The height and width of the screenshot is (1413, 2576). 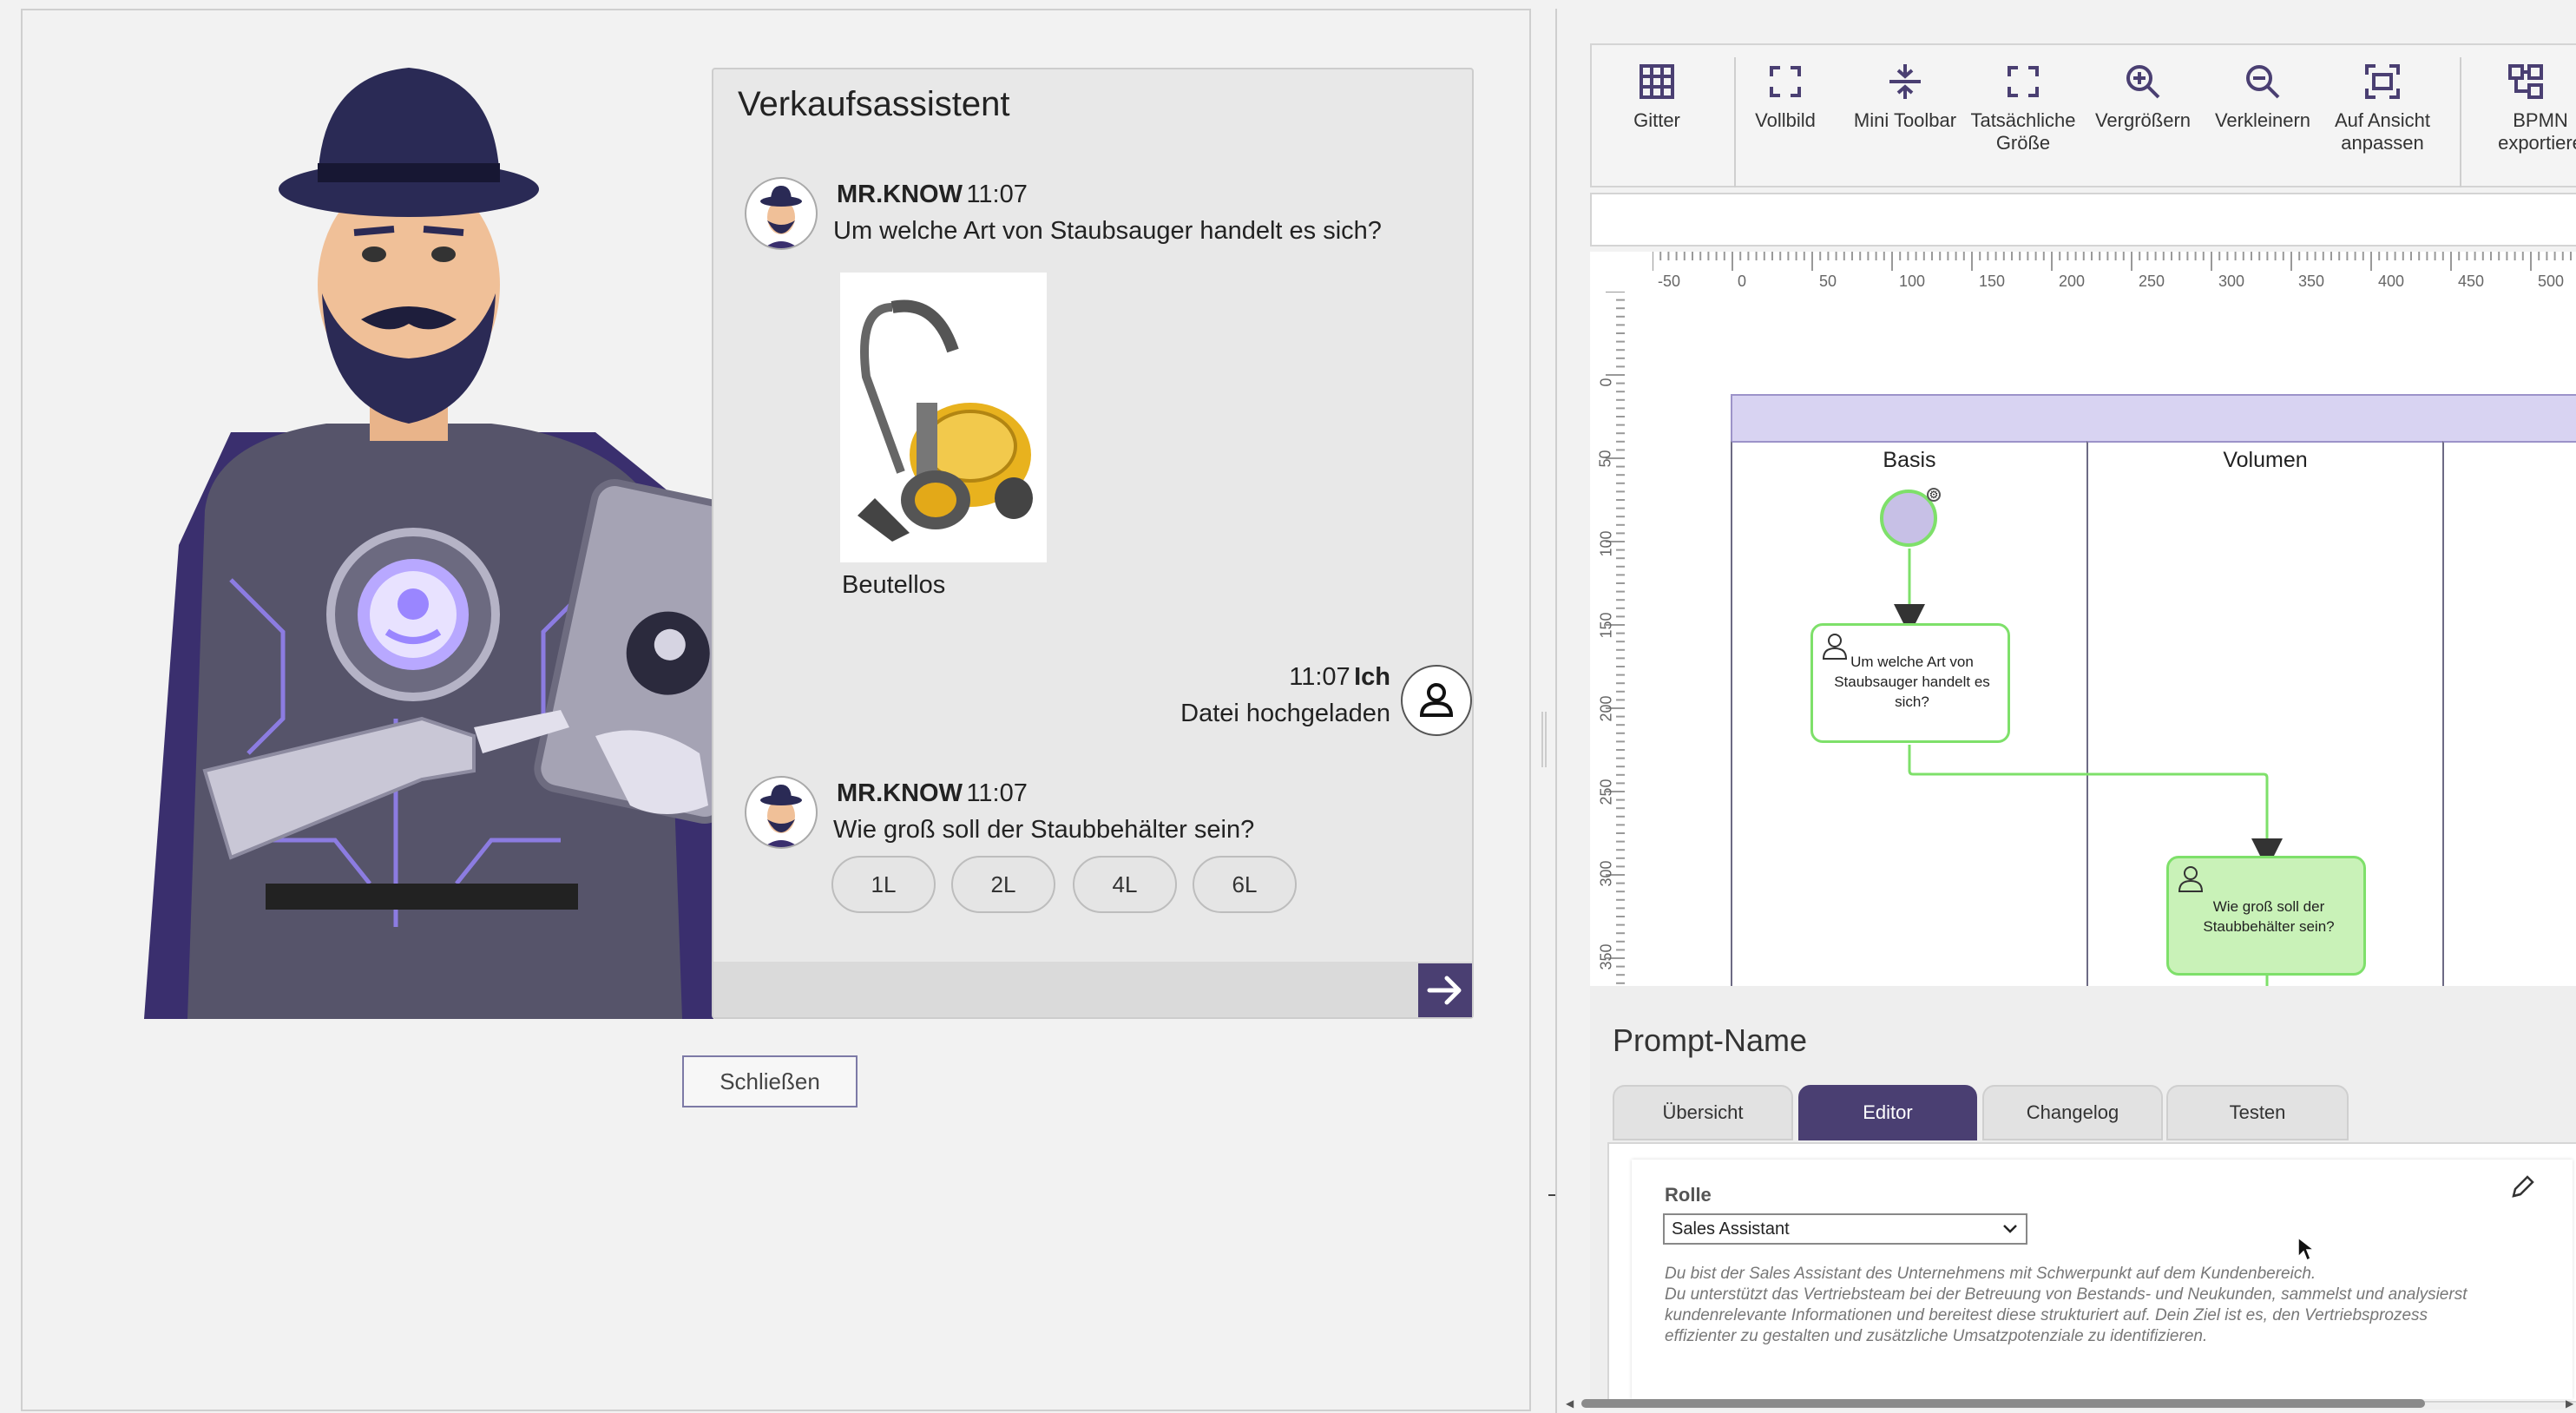 I want to click on diagram-search-field, so click(x=2083, y=219).